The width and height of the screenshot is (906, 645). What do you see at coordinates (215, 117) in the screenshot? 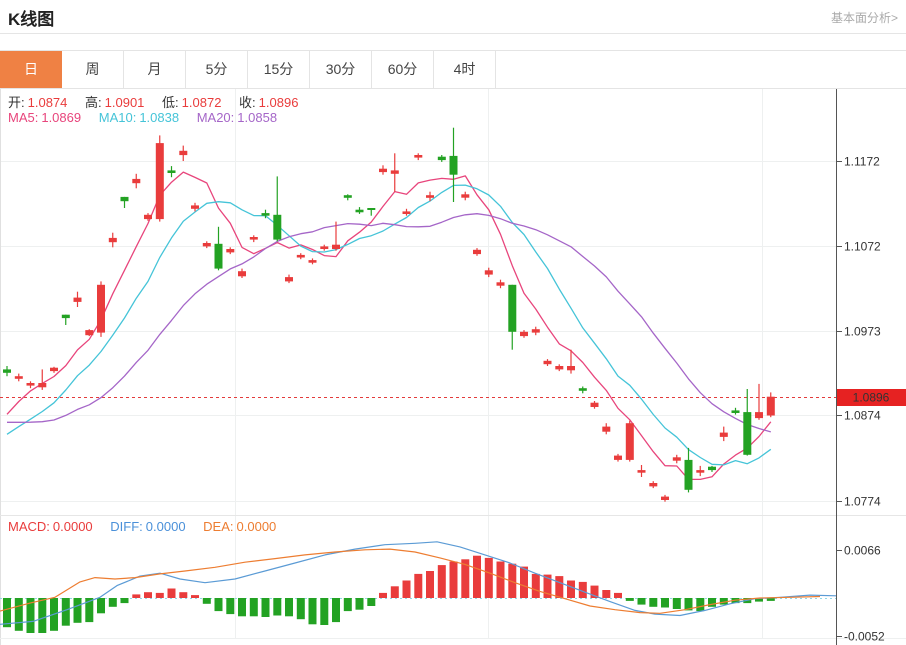
I see `ma20-label: MA20:` at bounding box center [215, 117].